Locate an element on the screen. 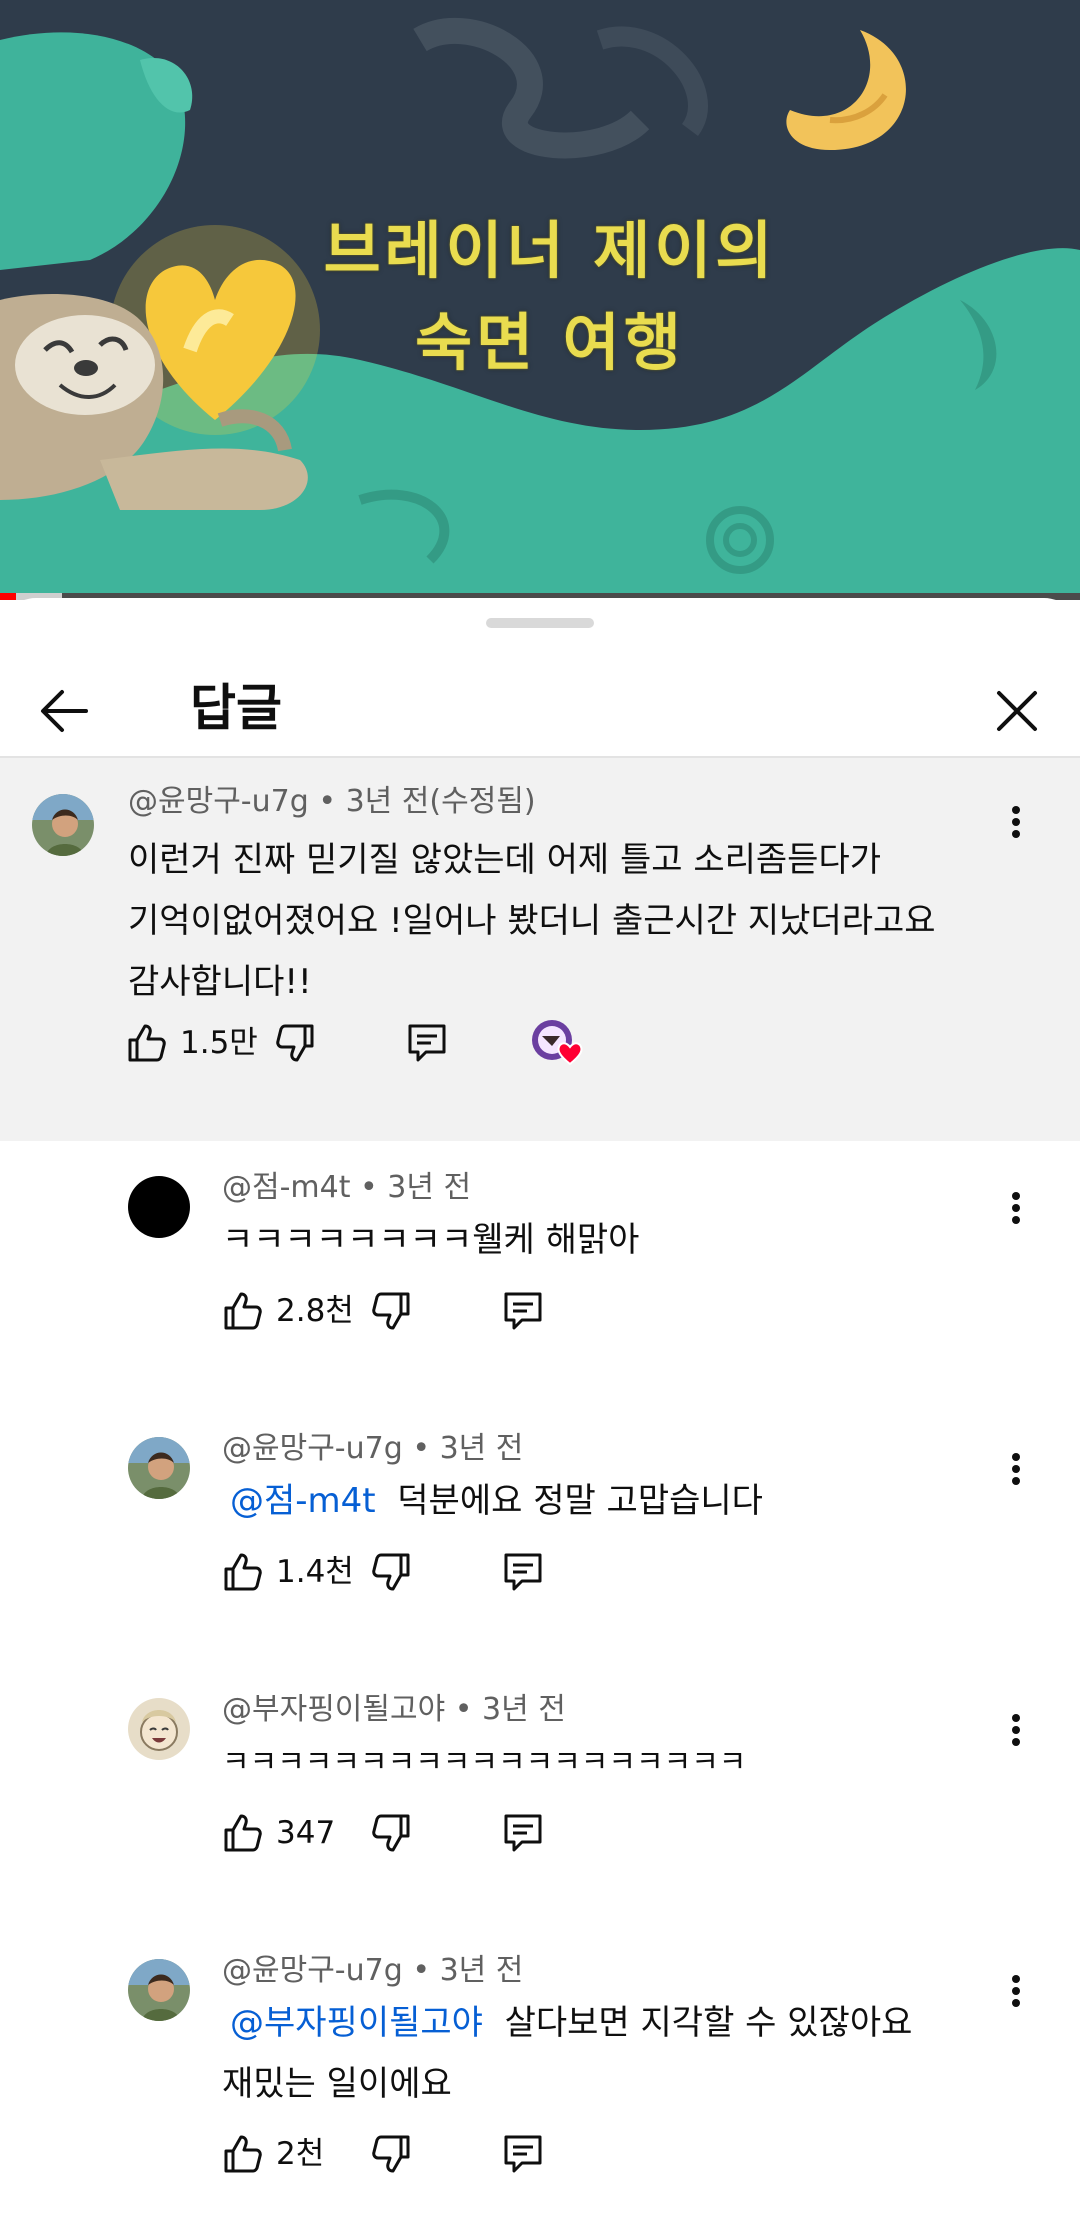 The width and height of the screenshot is (1080, 2225). comment-text: @점-m4t 덕분에요 정말 고맙습니다 is located at coordinates (492, 1501).